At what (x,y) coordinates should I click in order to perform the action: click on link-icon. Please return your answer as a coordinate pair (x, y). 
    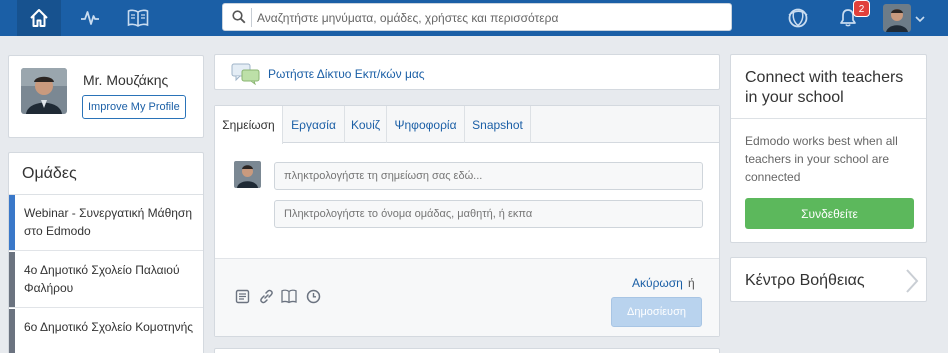
    Looking at the image, I should click on (266, 298).